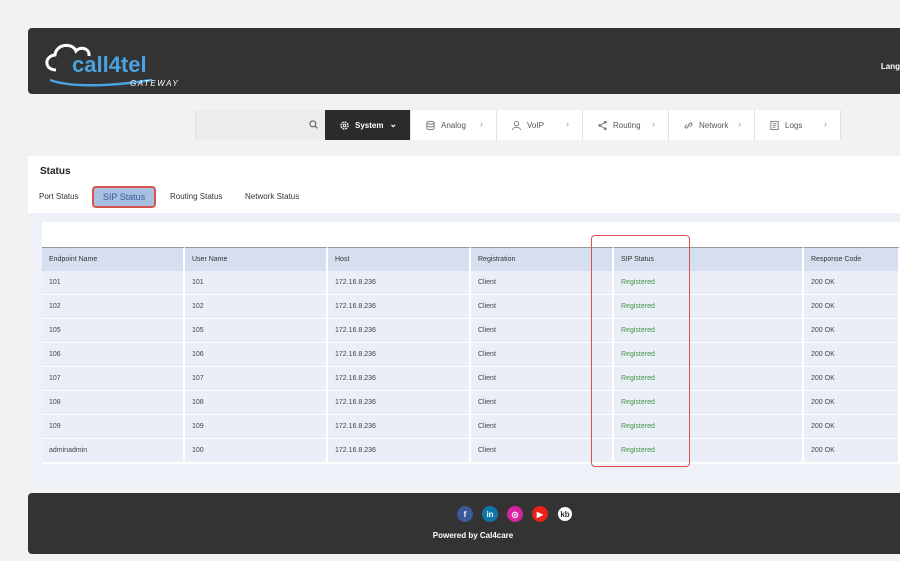  What do you see at coordinates (852, 259) in the screenshot?
I see `column-header: Response Code` at bounding box center [852, 259].